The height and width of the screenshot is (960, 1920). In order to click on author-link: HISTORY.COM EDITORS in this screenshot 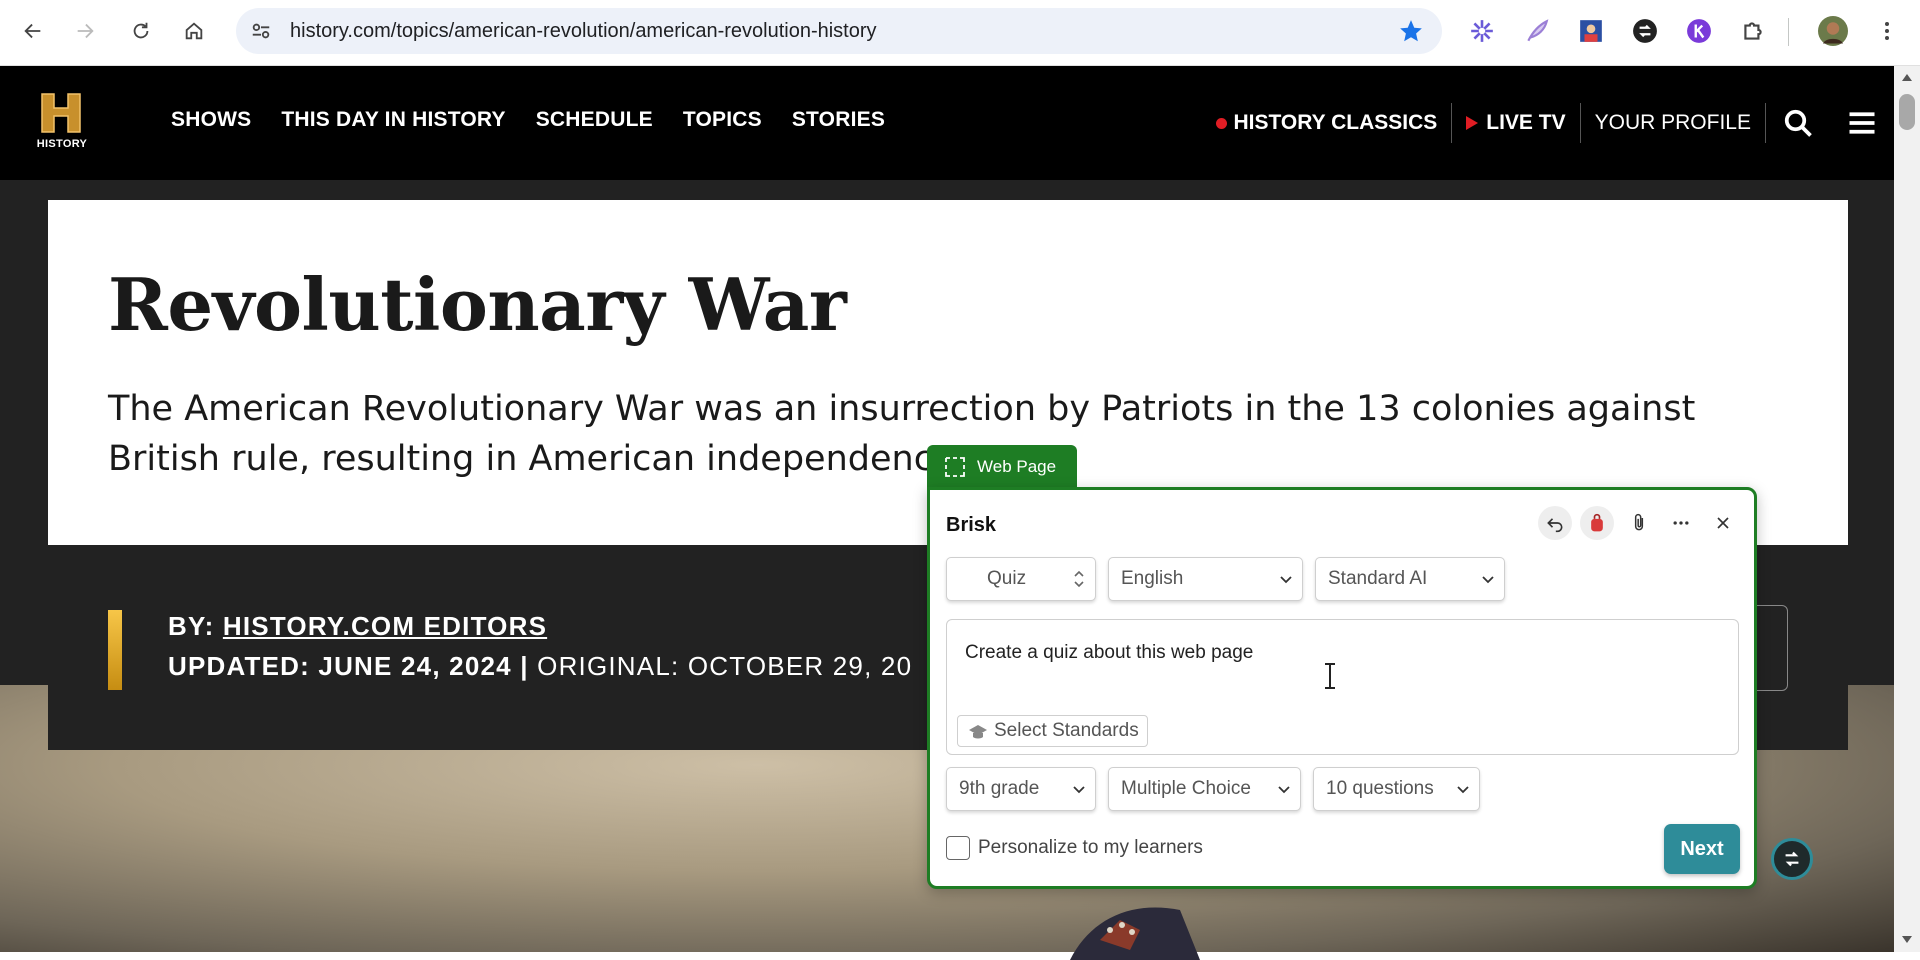, I will do `click(385, 626)`.